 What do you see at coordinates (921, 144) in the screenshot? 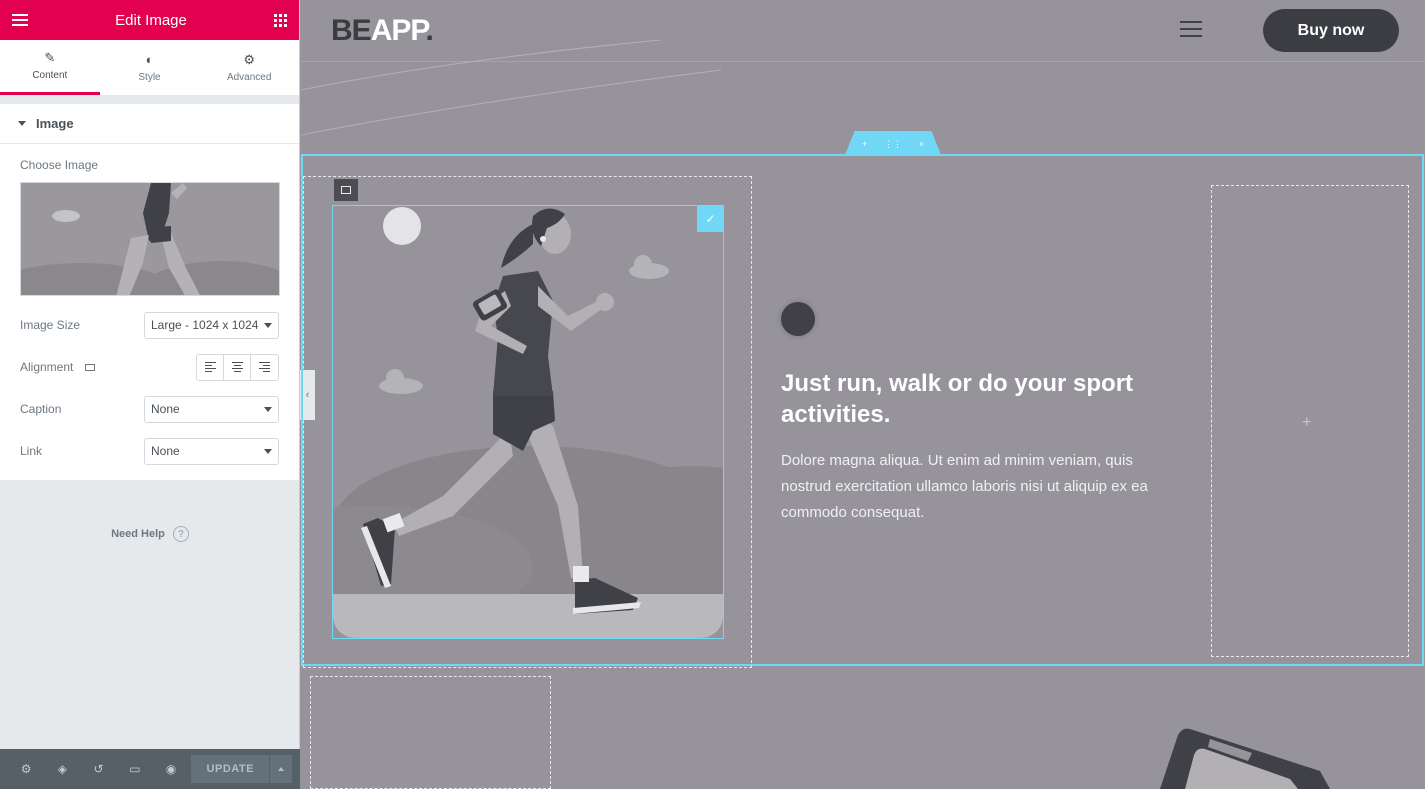
I see `delete-section-icon: ×` at bounding box center [921, 144].